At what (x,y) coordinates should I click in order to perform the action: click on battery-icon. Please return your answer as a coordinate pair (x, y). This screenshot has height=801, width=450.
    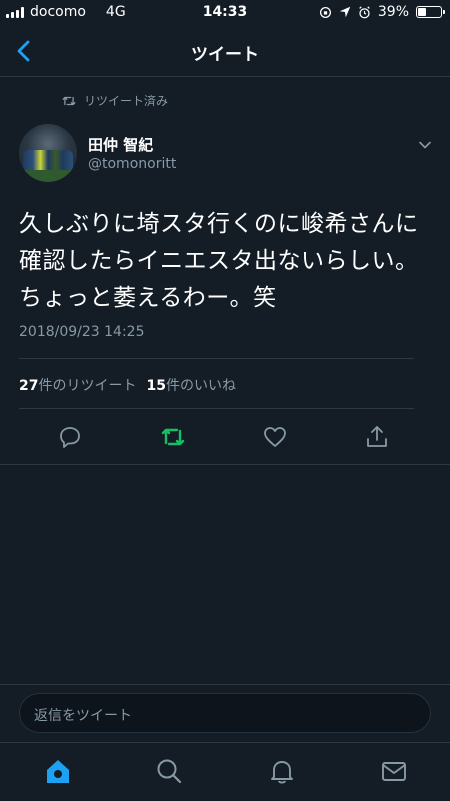
    Looking at the image, I should click on (430, 12).